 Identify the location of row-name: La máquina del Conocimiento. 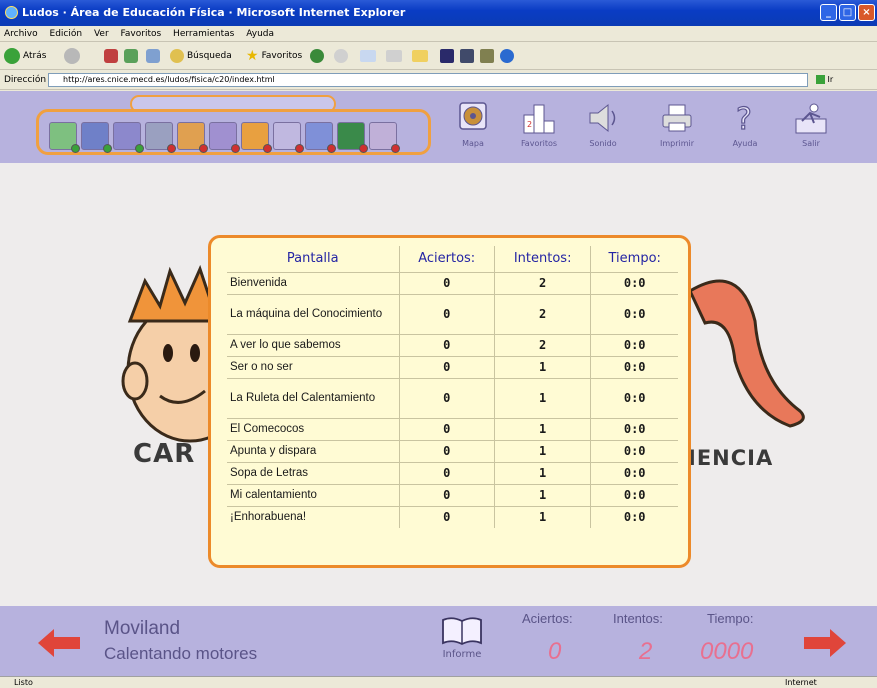
(313, 313).